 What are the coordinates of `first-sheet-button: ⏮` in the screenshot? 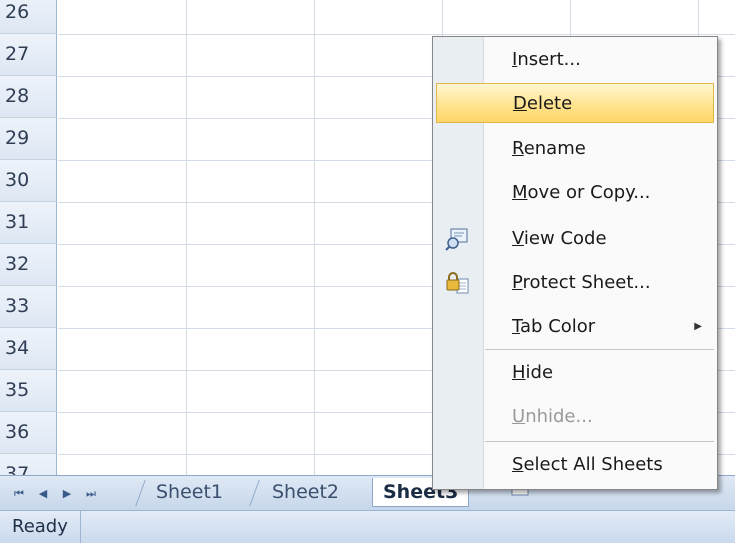 It's located at (19, 494).